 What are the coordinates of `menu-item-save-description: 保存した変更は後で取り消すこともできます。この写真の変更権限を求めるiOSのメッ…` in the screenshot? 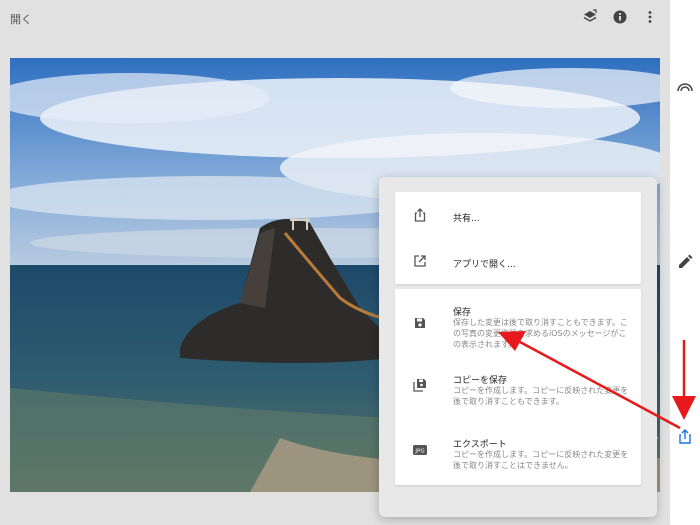 It's located at (540, 333).